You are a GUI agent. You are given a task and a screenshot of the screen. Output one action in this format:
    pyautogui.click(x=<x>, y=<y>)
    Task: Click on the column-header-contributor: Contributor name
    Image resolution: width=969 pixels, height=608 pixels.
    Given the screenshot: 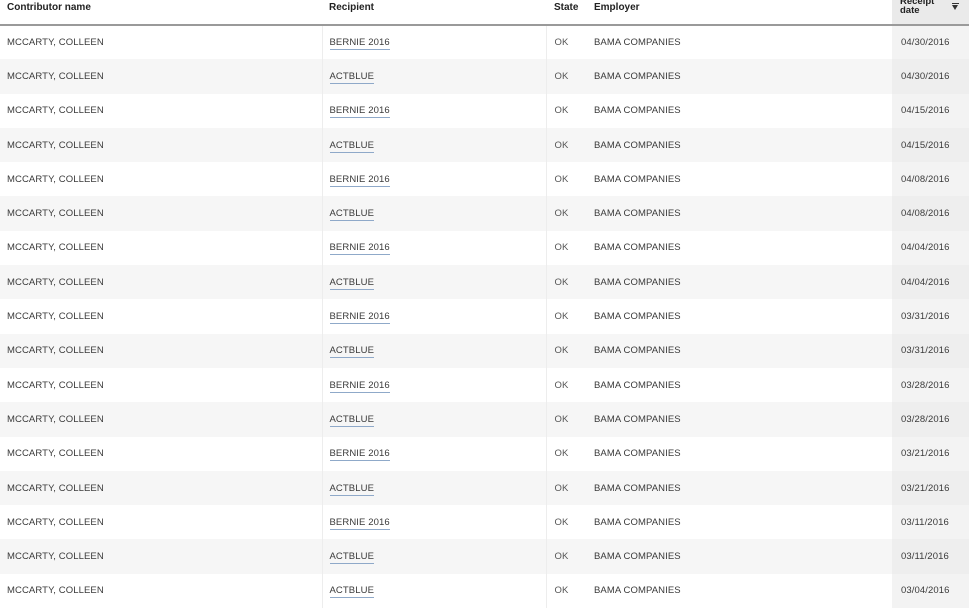 What is the action you would take?
    pyautogui.click(x=161, y=13)
    